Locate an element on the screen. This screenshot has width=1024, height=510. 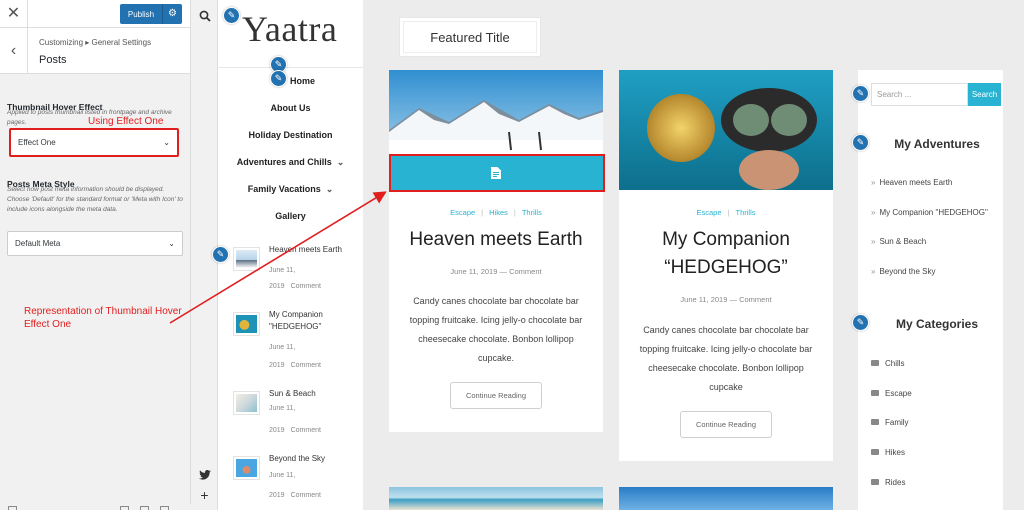
annotation-arrow is located at coordinates (278, 257).